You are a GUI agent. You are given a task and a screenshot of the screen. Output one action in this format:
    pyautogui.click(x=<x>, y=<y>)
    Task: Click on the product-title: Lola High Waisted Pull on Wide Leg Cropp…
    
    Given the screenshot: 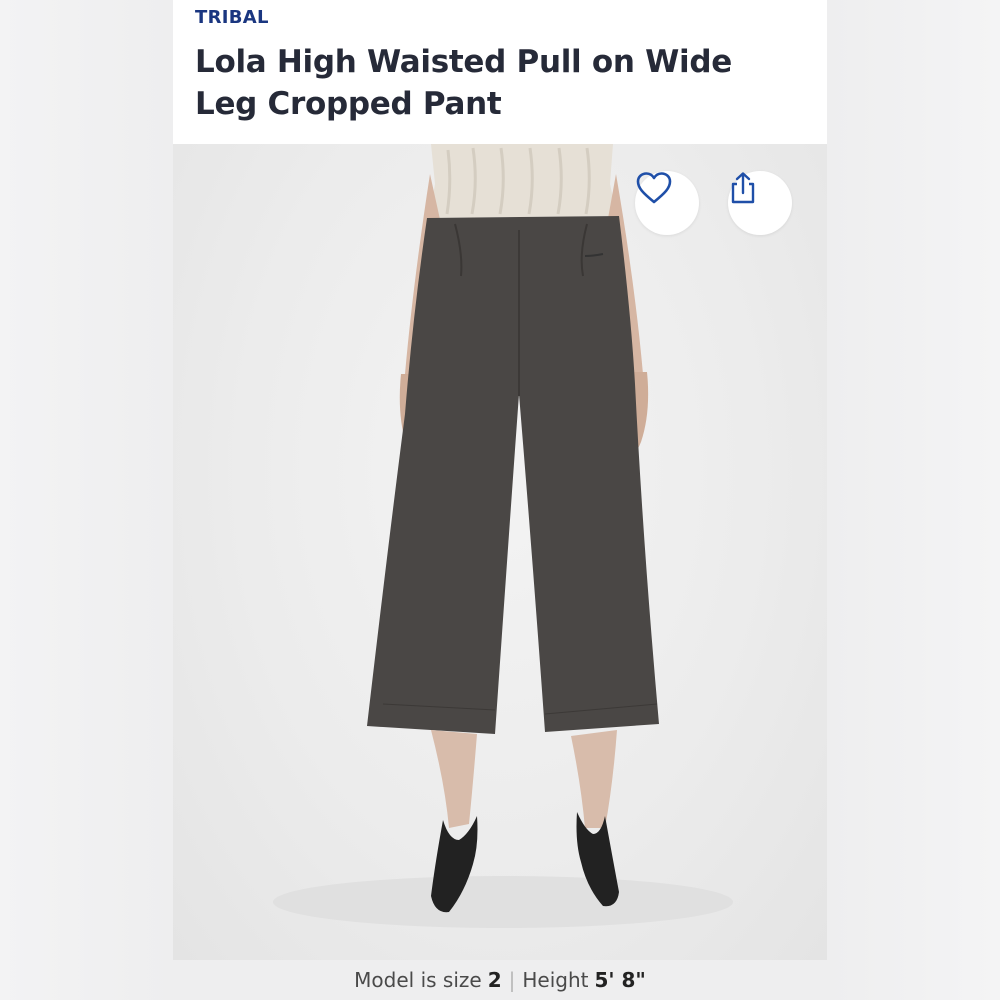 What is the action you would take?
    pyautogui.click(x=463, y=83)
    